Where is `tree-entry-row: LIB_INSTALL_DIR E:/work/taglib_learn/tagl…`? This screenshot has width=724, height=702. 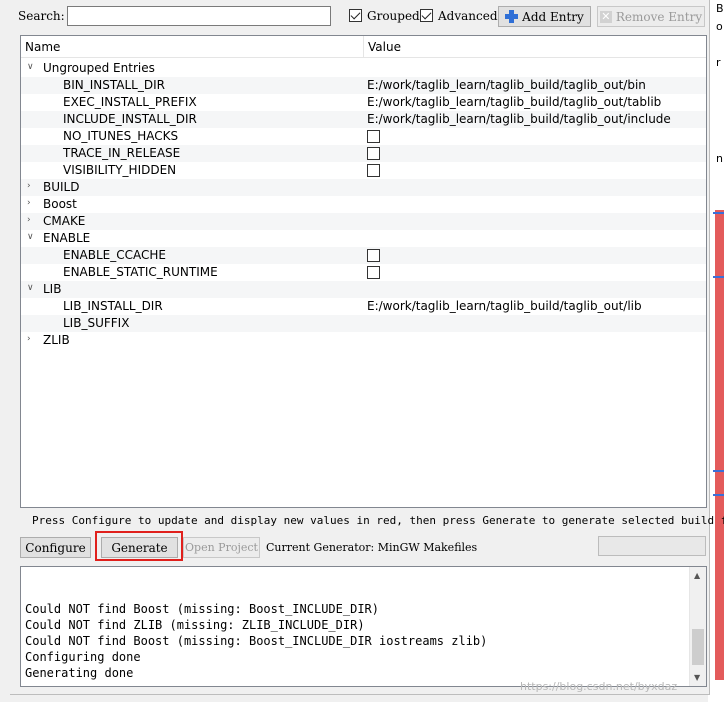
tree-entry-row: LIB_INSTALL_DIR E:/work/taglib_learn/tagl… is located at coordinates (363, 306).